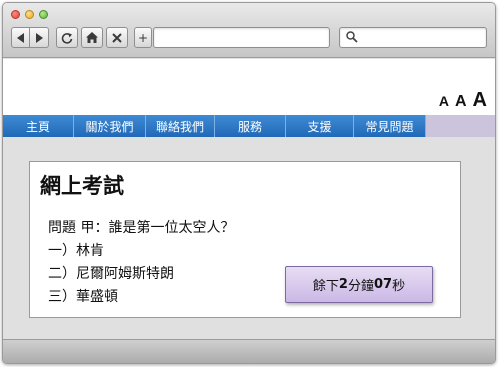 The height and width of the screenshot is (367, 500). Describe the element at coordinates (141, 228) in the screenshot. I see `question-text: 問題 甲：誰是第一位太空人？` at that location.